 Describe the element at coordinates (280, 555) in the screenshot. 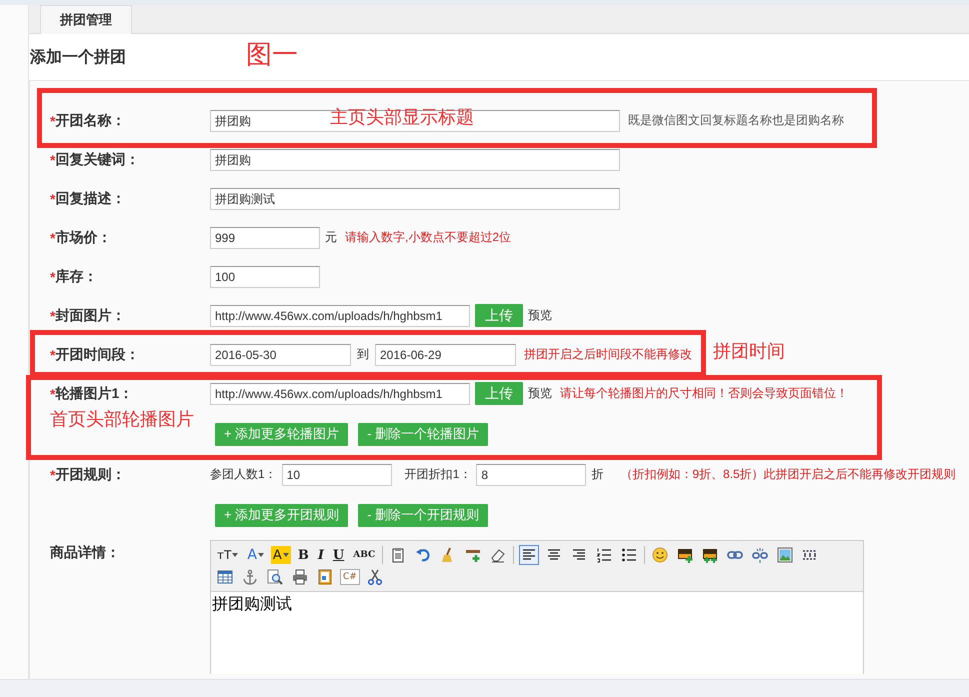

I see `highlight-button: A` at that location.